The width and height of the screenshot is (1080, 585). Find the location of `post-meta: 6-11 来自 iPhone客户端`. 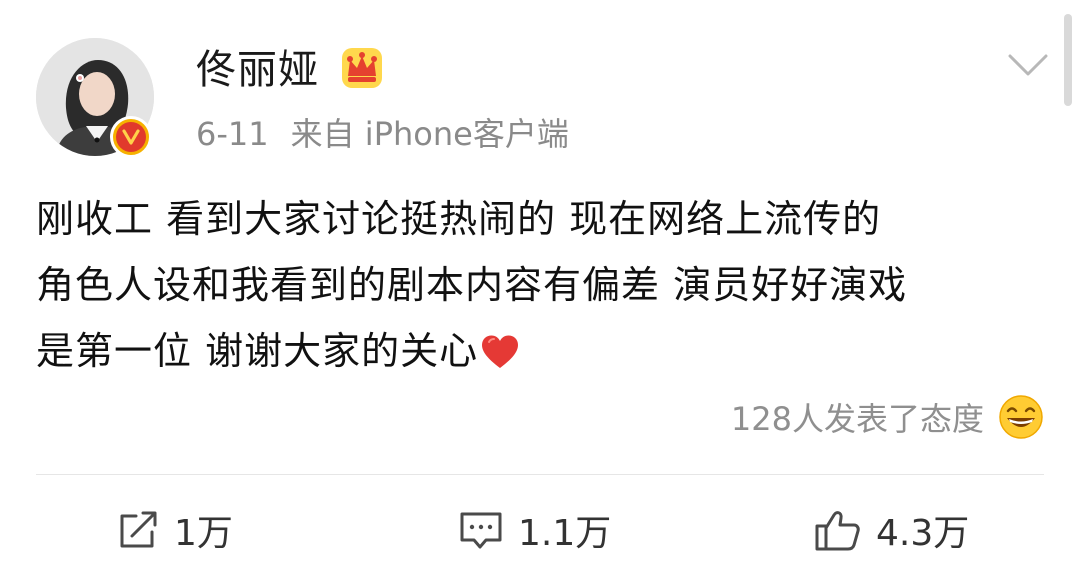

post-meta: 6-11 来自 iPhone客户端 is located at coordinates (382, 134).